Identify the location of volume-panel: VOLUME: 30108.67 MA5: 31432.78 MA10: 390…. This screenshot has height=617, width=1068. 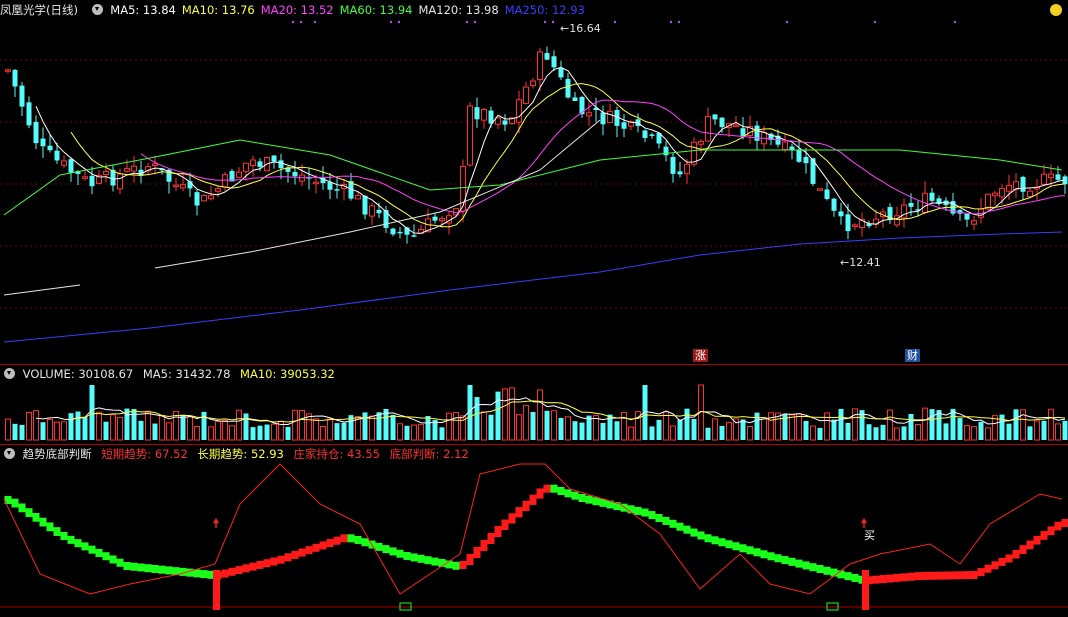
(534, 404).